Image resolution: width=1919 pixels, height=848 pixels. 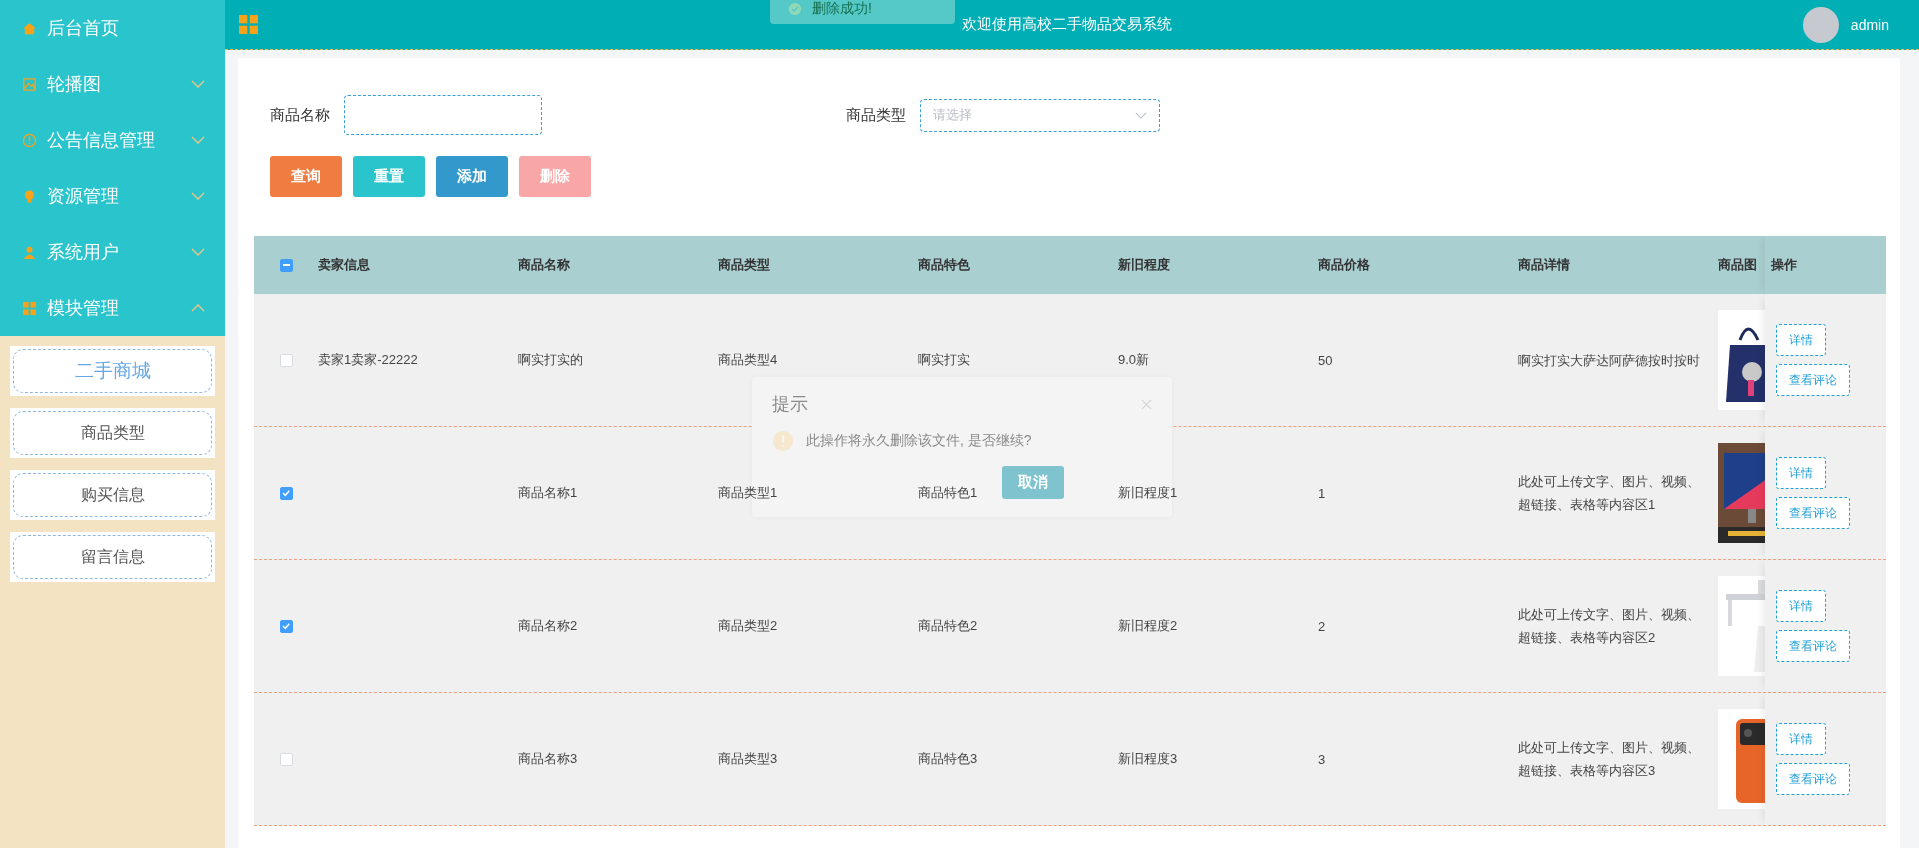 I want to click on column-header: 操作, so click(x=1784, y=265).